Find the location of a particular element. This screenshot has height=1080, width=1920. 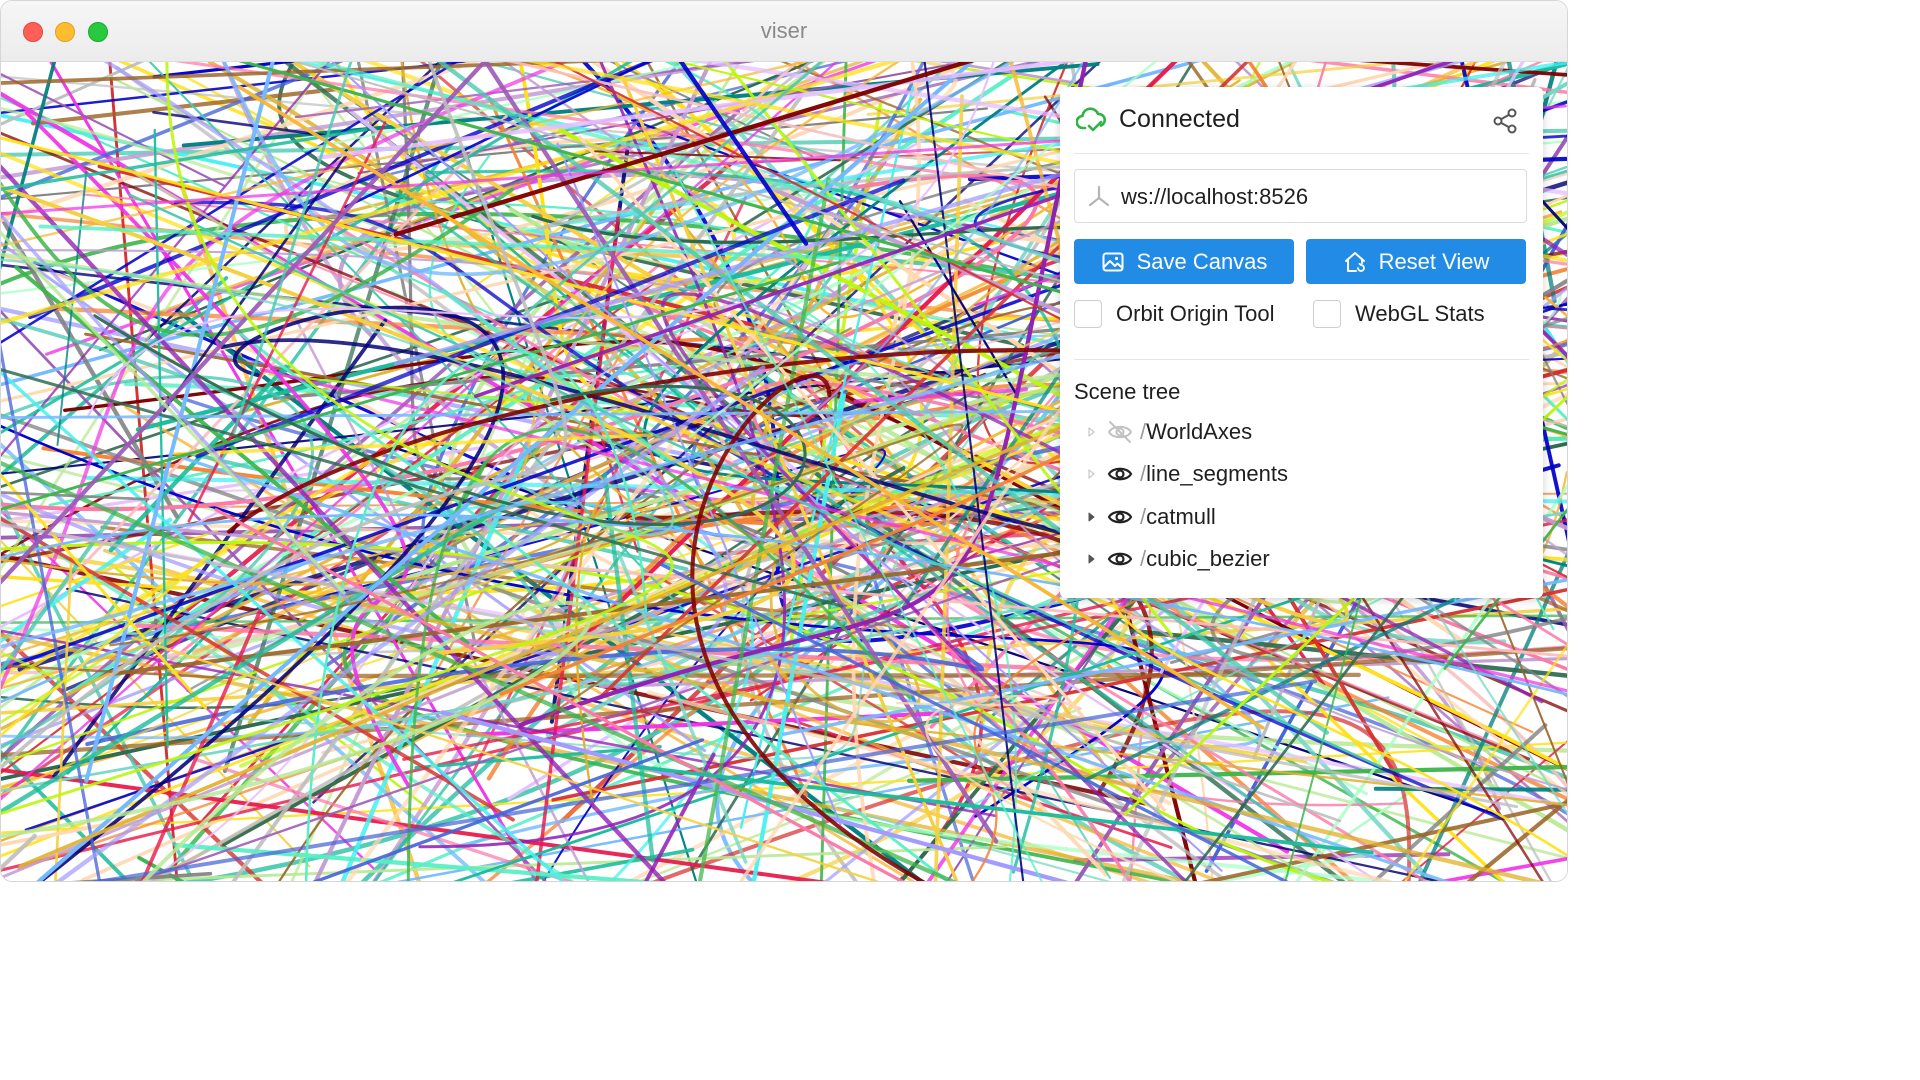

webgl-stats-checkbox: WebGL Stats is located at coordinates (1399, 314).